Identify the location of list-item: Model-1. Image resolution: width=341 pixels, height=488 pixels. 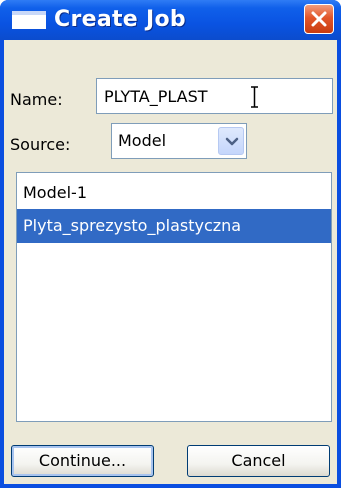
(174, 193).